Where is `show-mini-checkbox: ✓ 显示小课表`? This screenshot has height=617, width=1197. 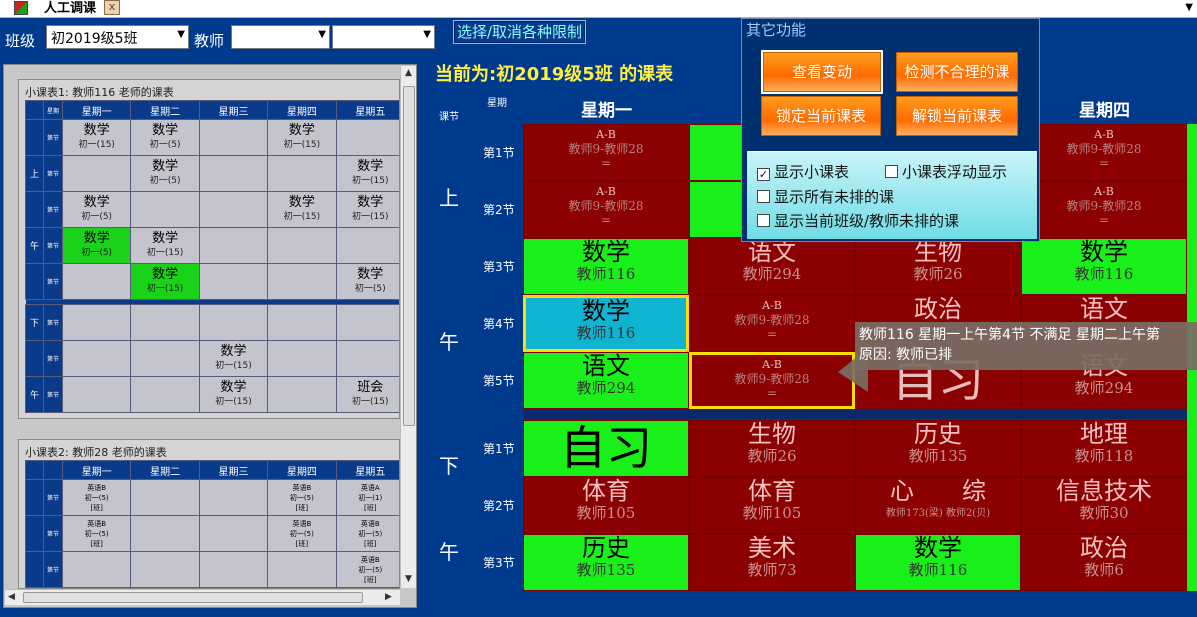 show-mini-checkbox: ✓ 显示小课表 is located at coordinates (803, 171).